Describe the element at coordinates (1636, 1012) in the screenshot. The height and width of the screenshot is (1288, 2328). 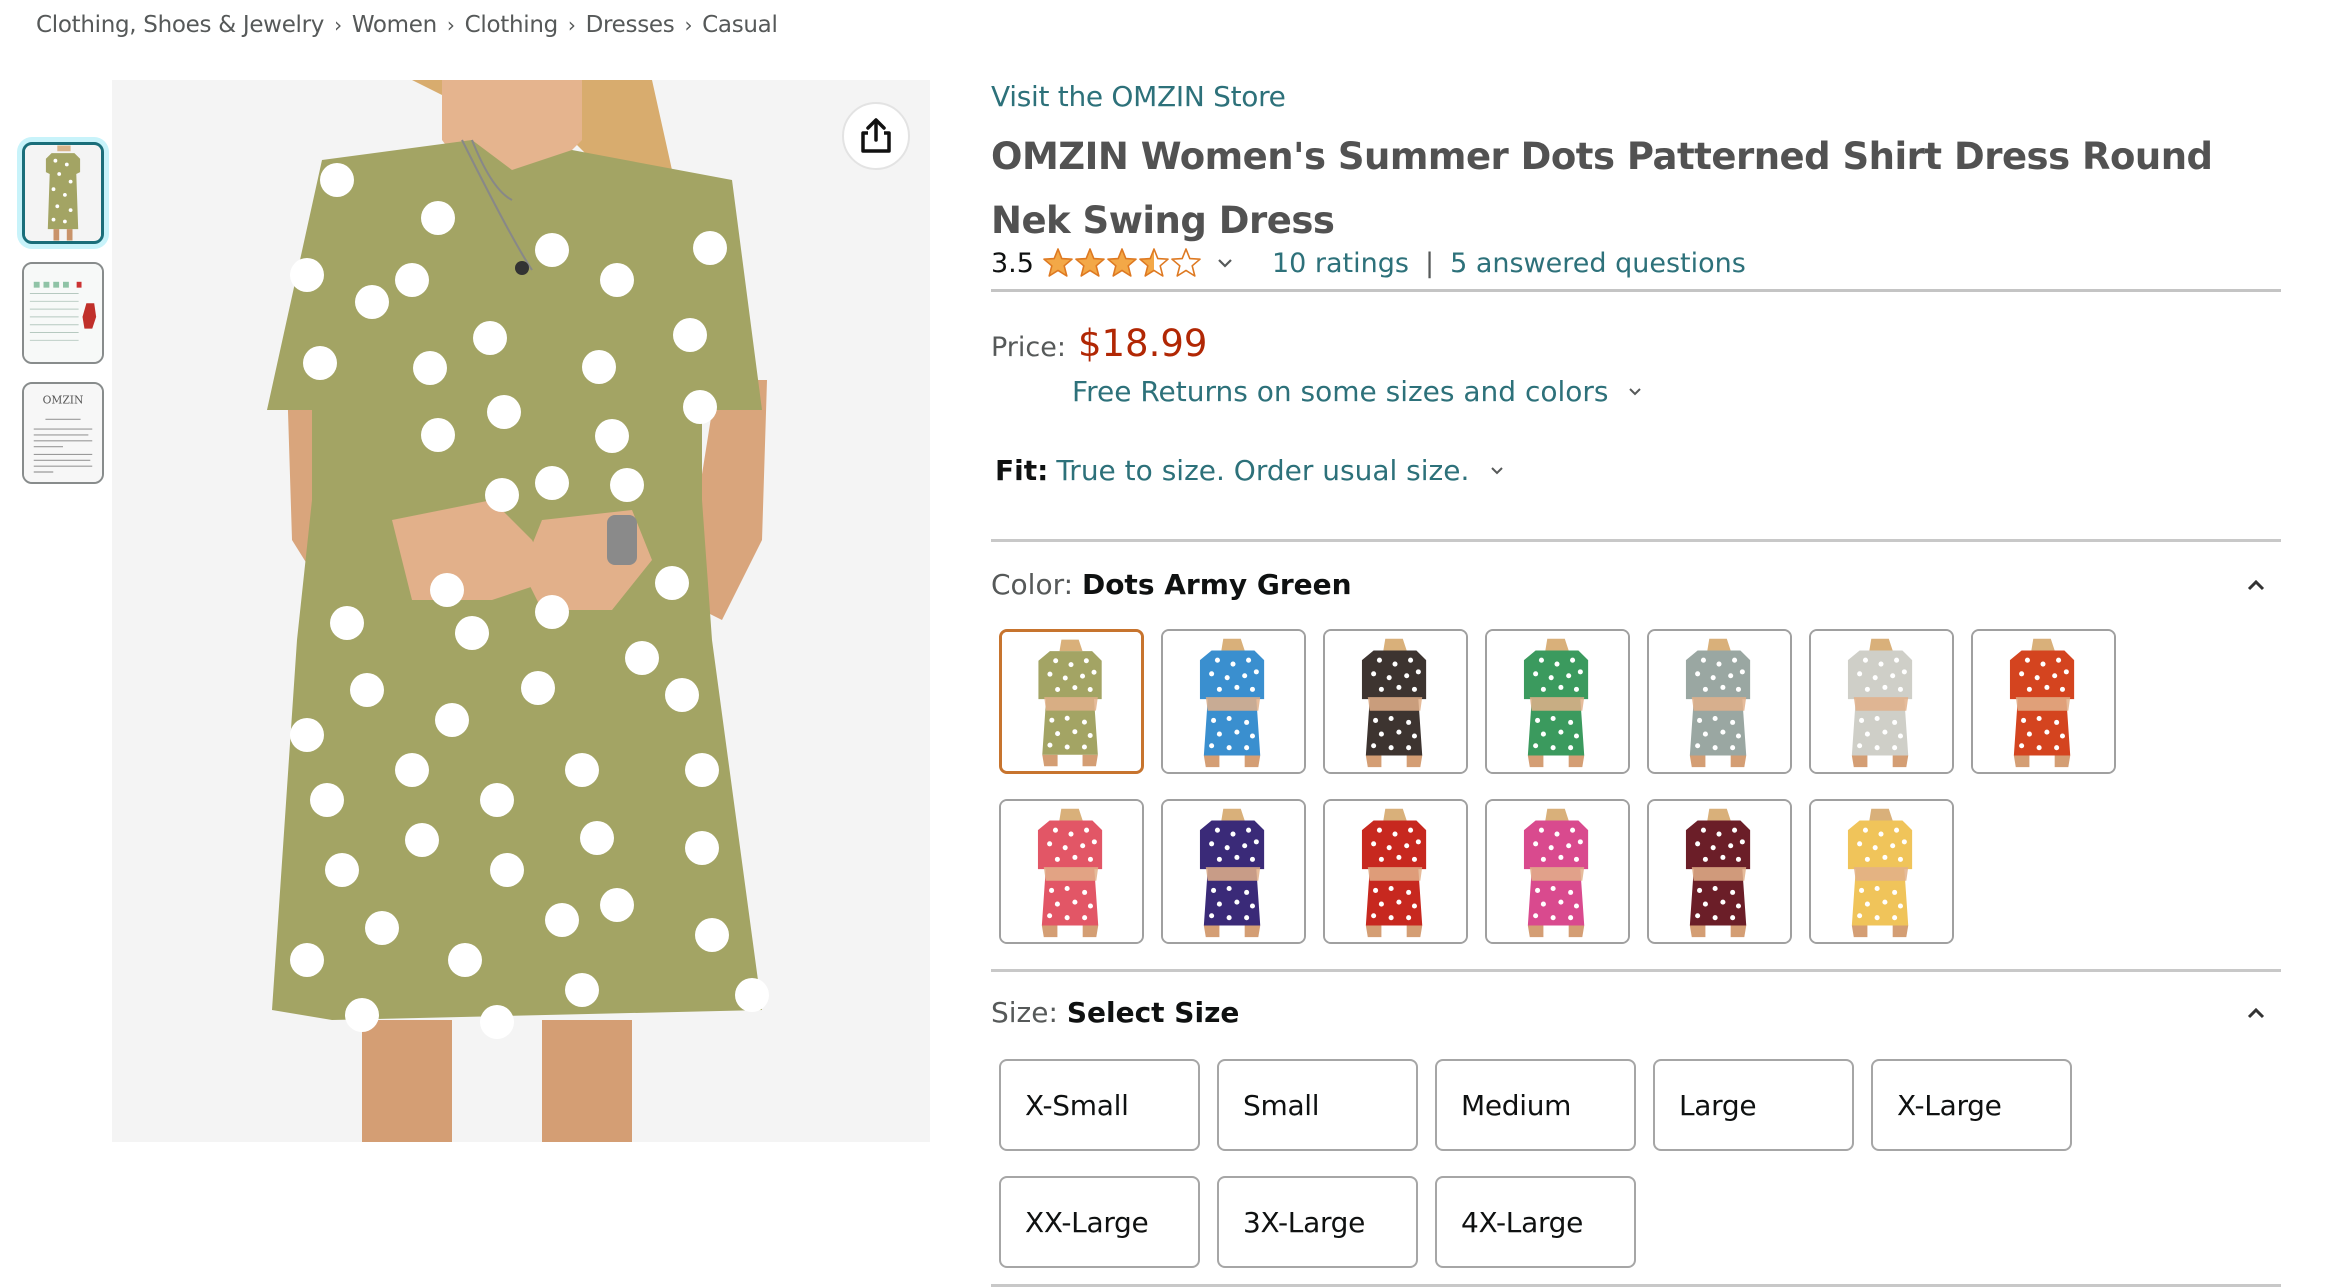
I see `size-selector-header: Size: Select Size` at that location.